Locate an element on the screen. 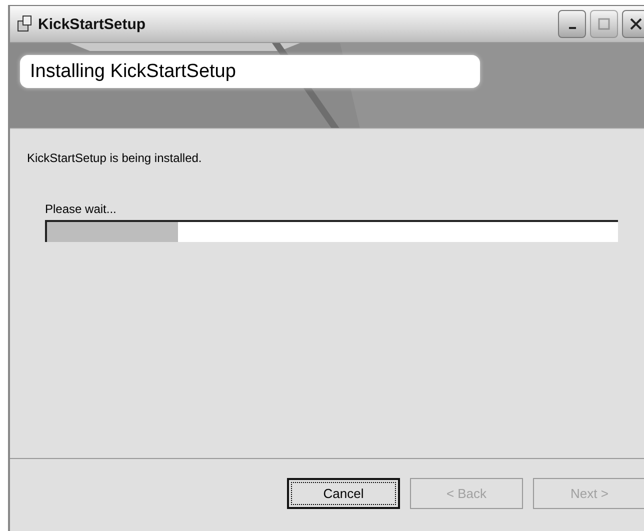 Image resolution: width=644 pixels, height=531 pixels. close-button is located at coordinates (633, 24).